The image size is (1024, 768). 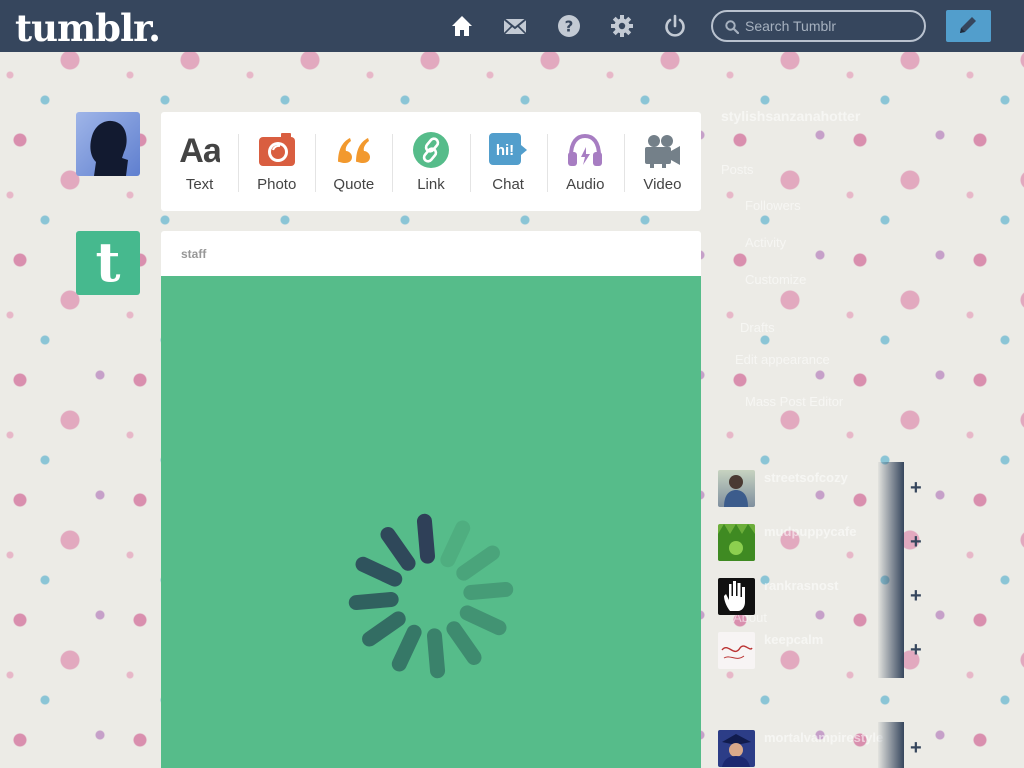 I want to click on search-icon, so click(x=732, y=27).